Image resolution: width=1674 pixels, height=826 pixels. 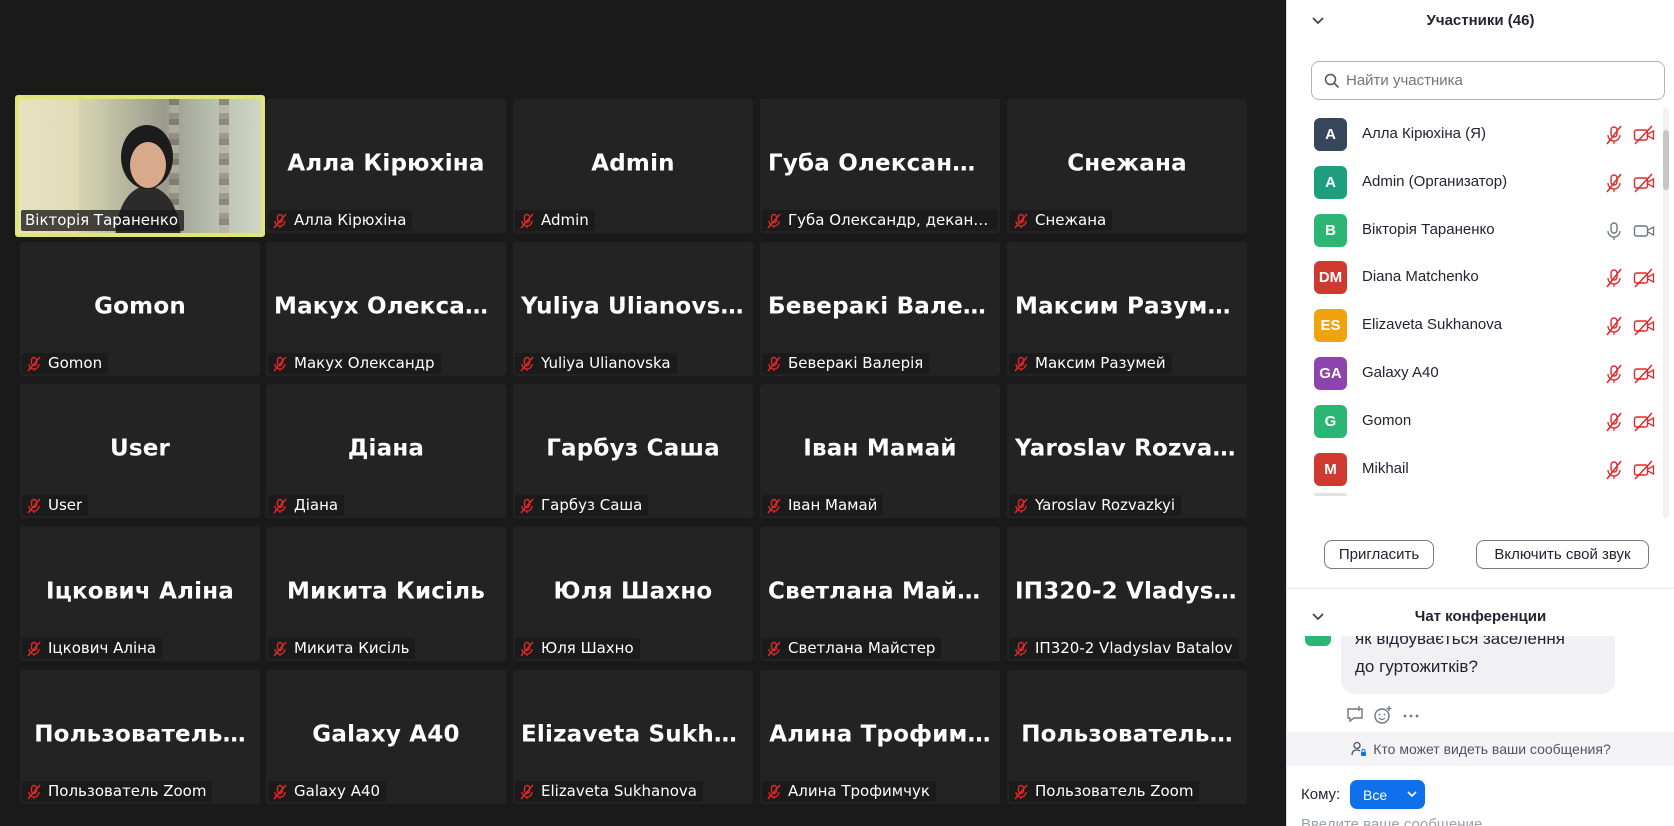 What do you see at coordinates (1321, 794) in the screenshot?
I see `recipient-label: Кому:` at bounding box center [1321, 794].